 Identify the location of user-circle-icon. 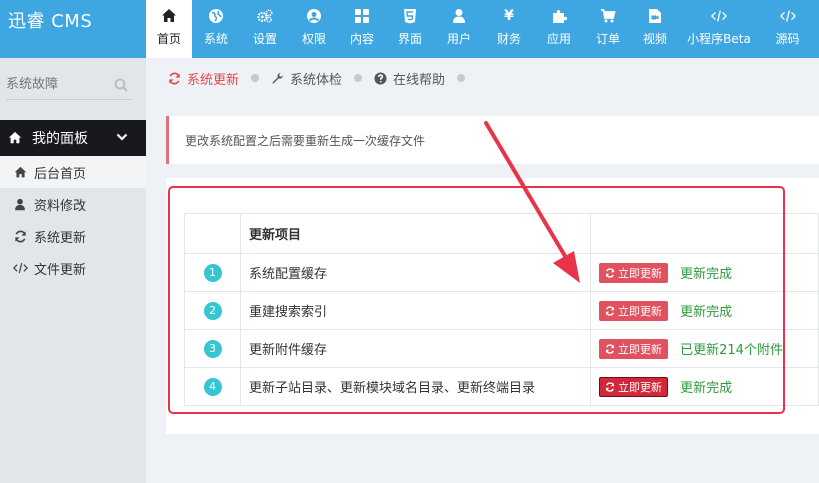
(314, 16).